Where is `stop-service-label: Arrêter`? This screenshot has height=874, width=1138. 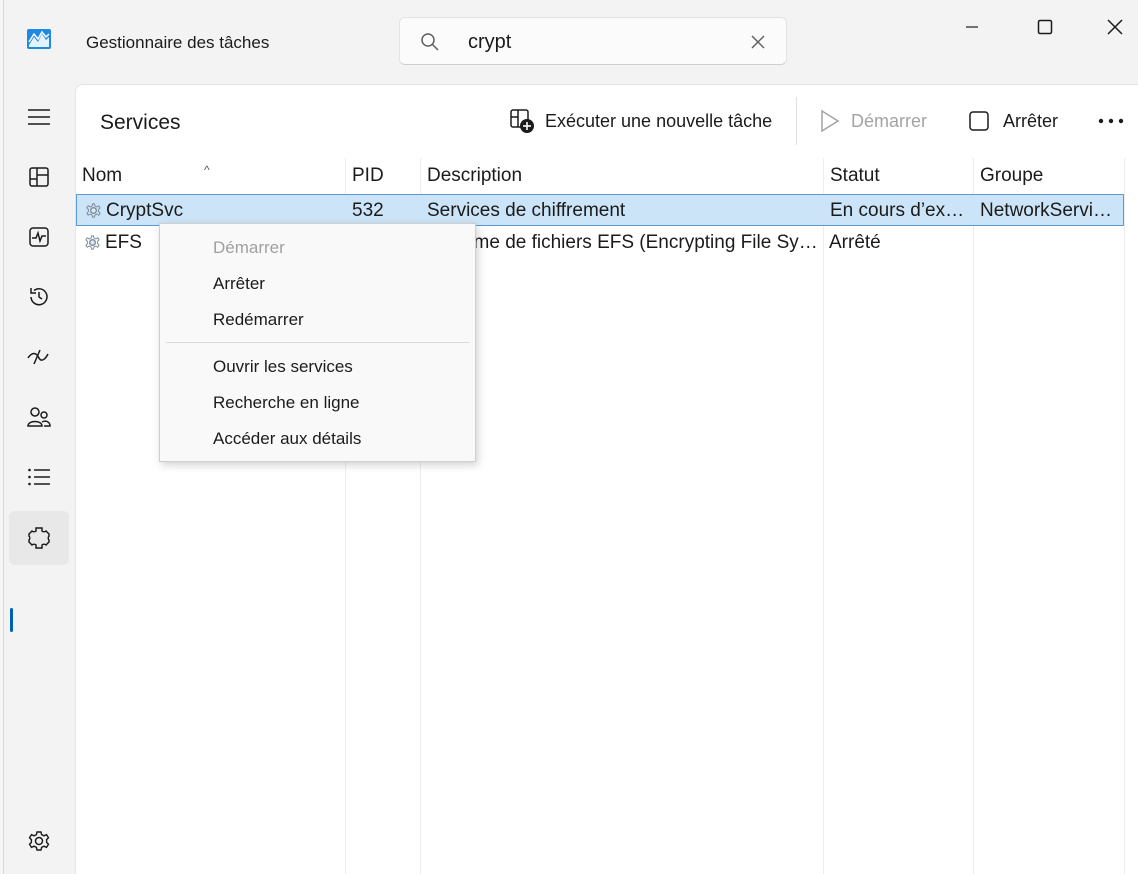 stop-service-label: Arrêter is located at coordinates (1031, 120).